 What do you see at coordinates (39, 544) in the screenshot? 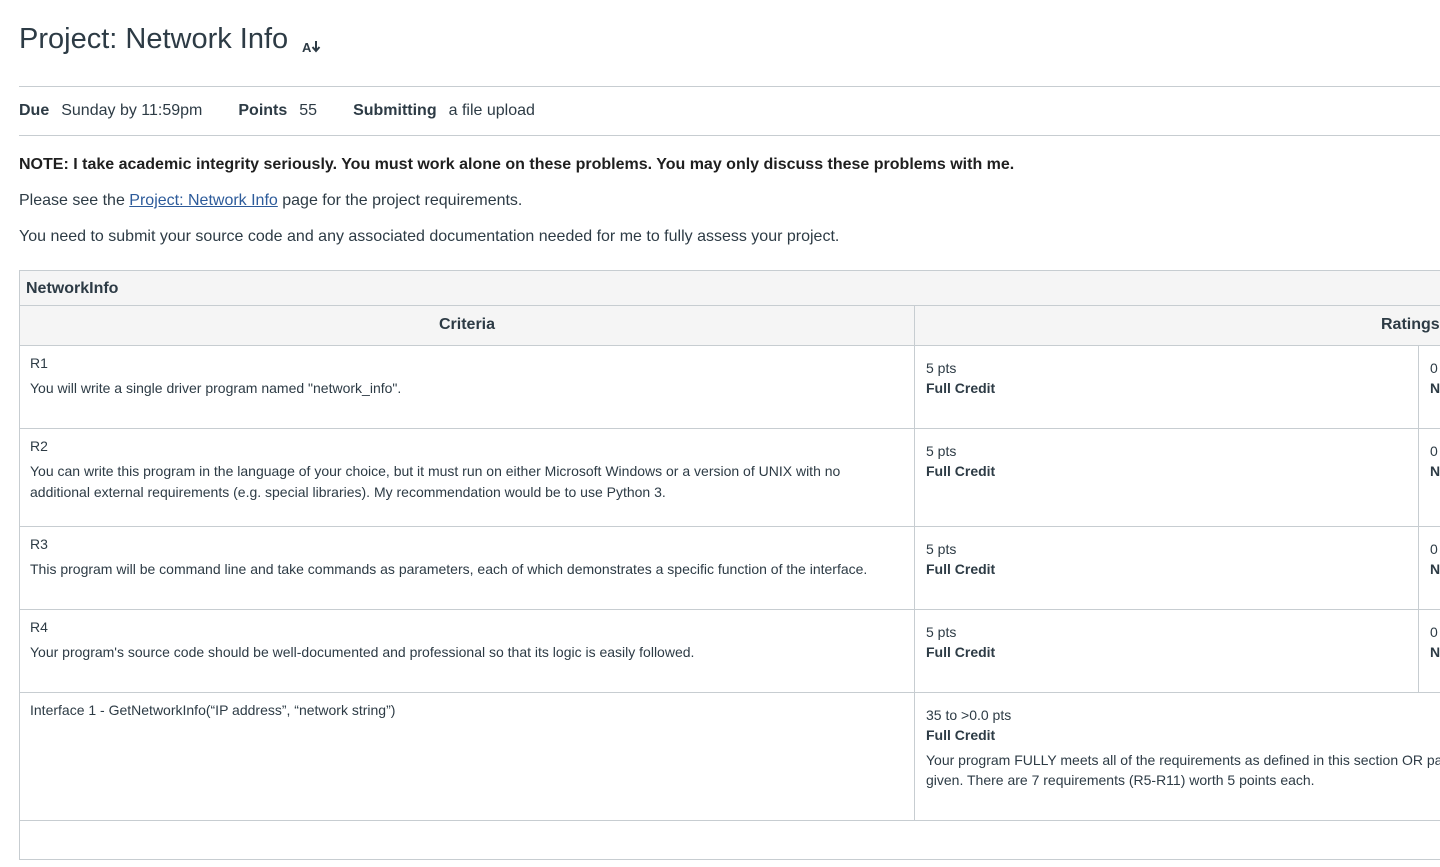
I see `criterion-code: R3` at bounding box center [39, 544].